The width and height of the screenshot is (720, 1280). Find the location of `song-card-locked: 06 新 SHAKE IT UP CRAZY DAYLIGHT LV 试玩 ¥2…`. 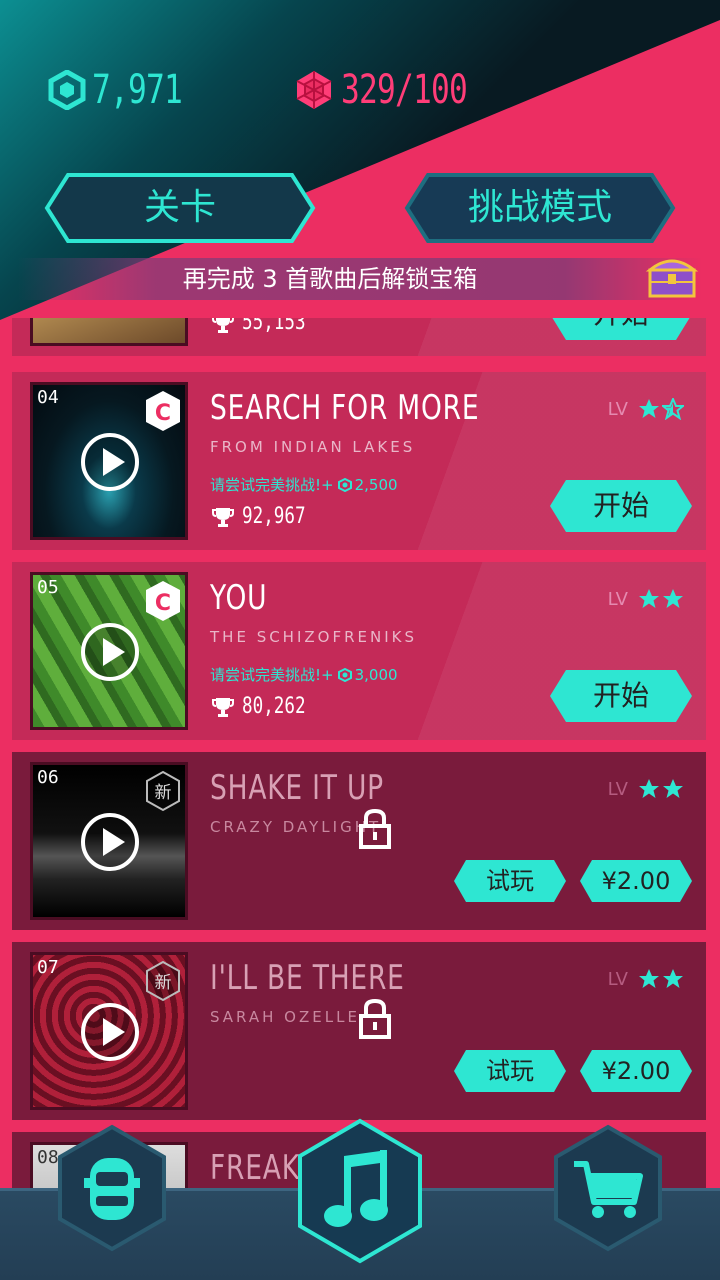

song-card-locked: 06 新 SHAKE IT UP CRAZY DAYLIGHT LV 试玩 ¥2… is located at coordinates (359, 841).